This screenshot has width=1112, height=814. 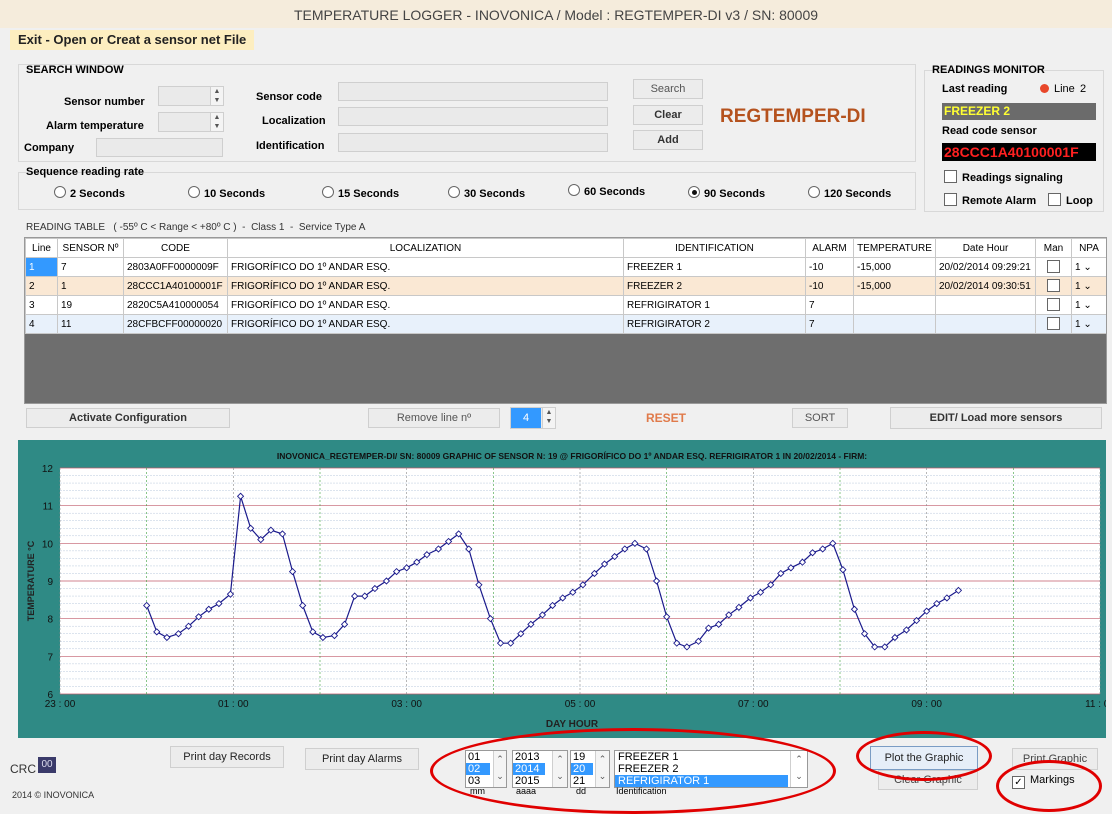 I want to click on column-header: TEMPERATURE, so click(x=894, y=248).